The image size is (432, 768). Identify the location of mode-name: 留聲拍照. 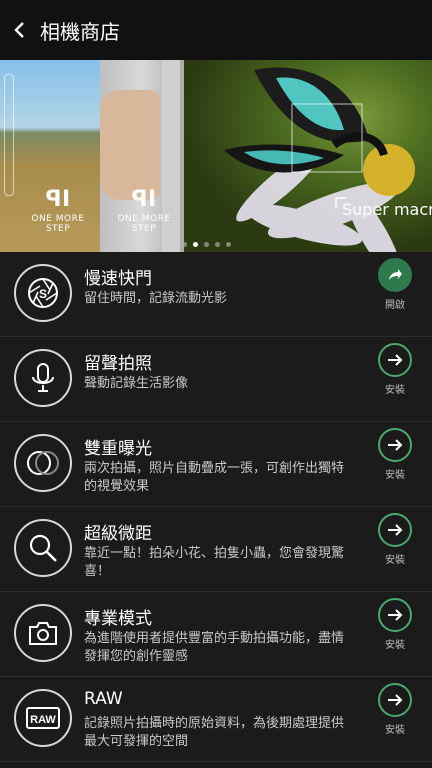
(118, 364).